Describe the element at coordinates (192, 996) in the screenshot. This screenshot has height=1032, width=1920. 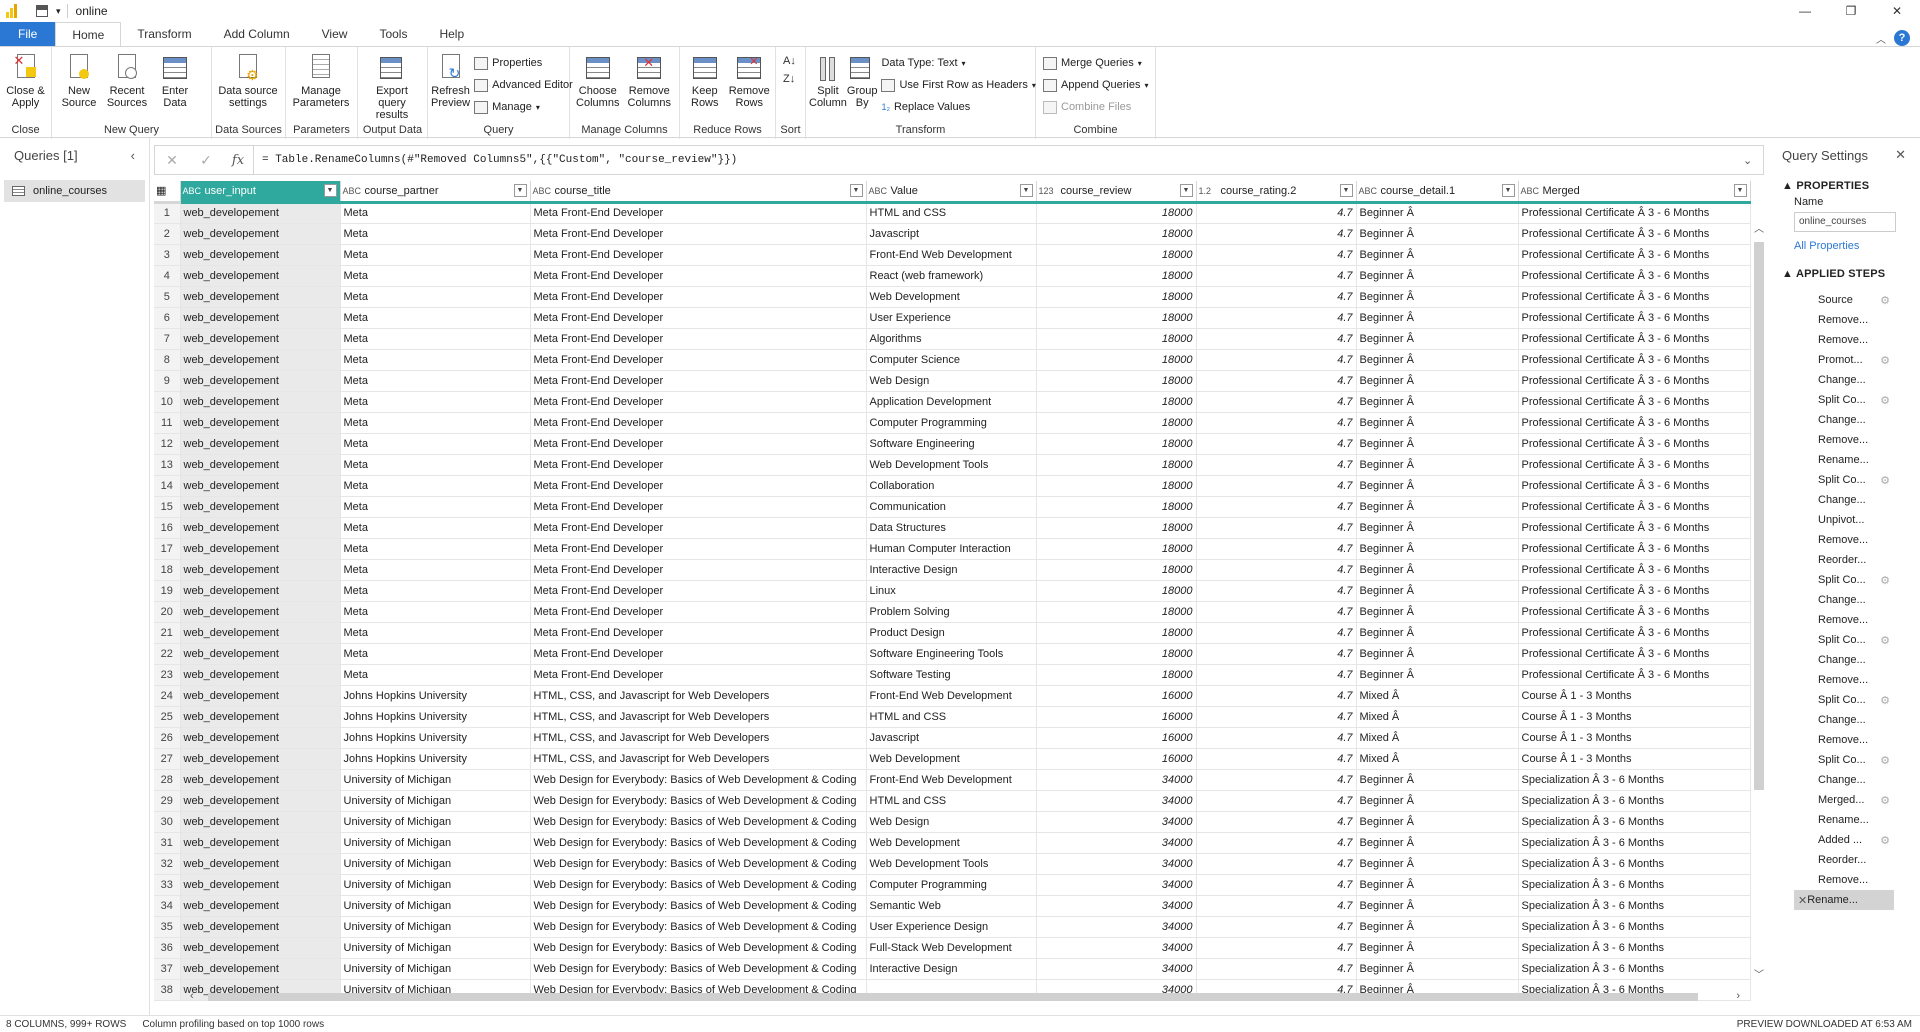
I see `scroll-left-icon: ‹` at that location.